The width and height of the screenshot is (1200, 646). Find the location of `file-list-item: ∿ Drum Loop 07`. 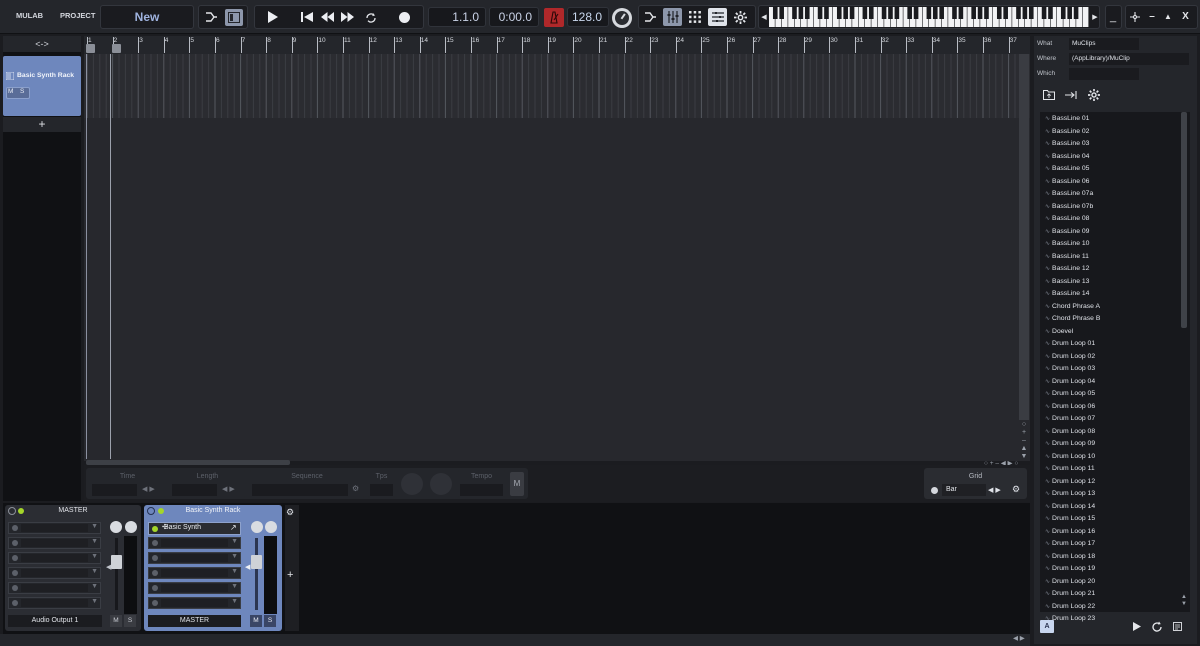

file-list-item: ∿ Drum Loop 07 is located at coordinates (1070, 421).